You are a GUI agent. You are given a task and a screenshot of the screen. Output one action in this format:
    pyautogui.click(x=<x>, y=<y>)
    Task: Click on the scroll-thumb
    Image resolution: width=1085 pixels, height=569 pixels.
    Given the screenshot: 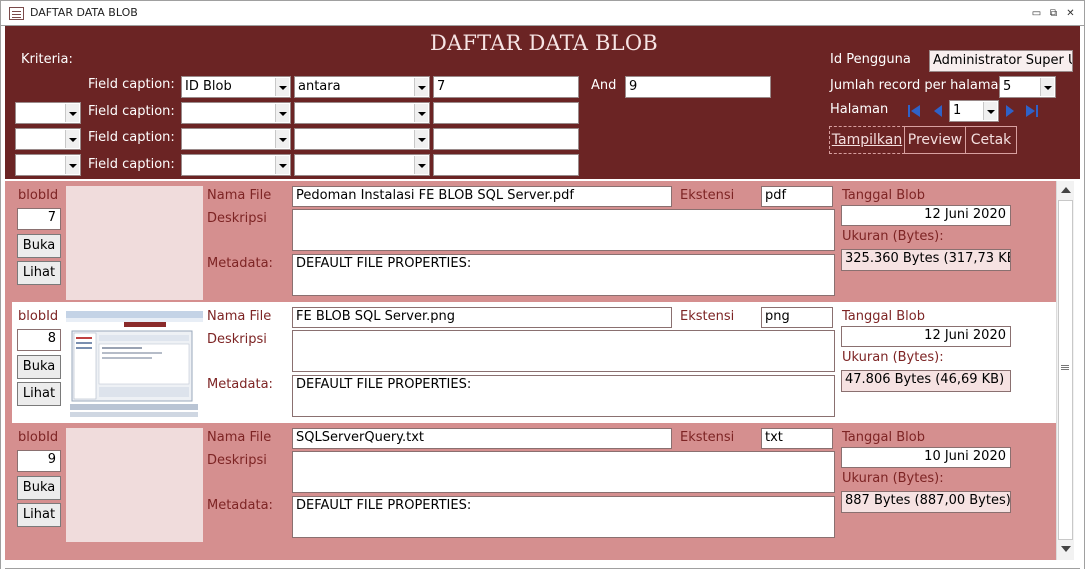 What is the action you would take?
    pyautogui.click(x=1065, y=370)
    